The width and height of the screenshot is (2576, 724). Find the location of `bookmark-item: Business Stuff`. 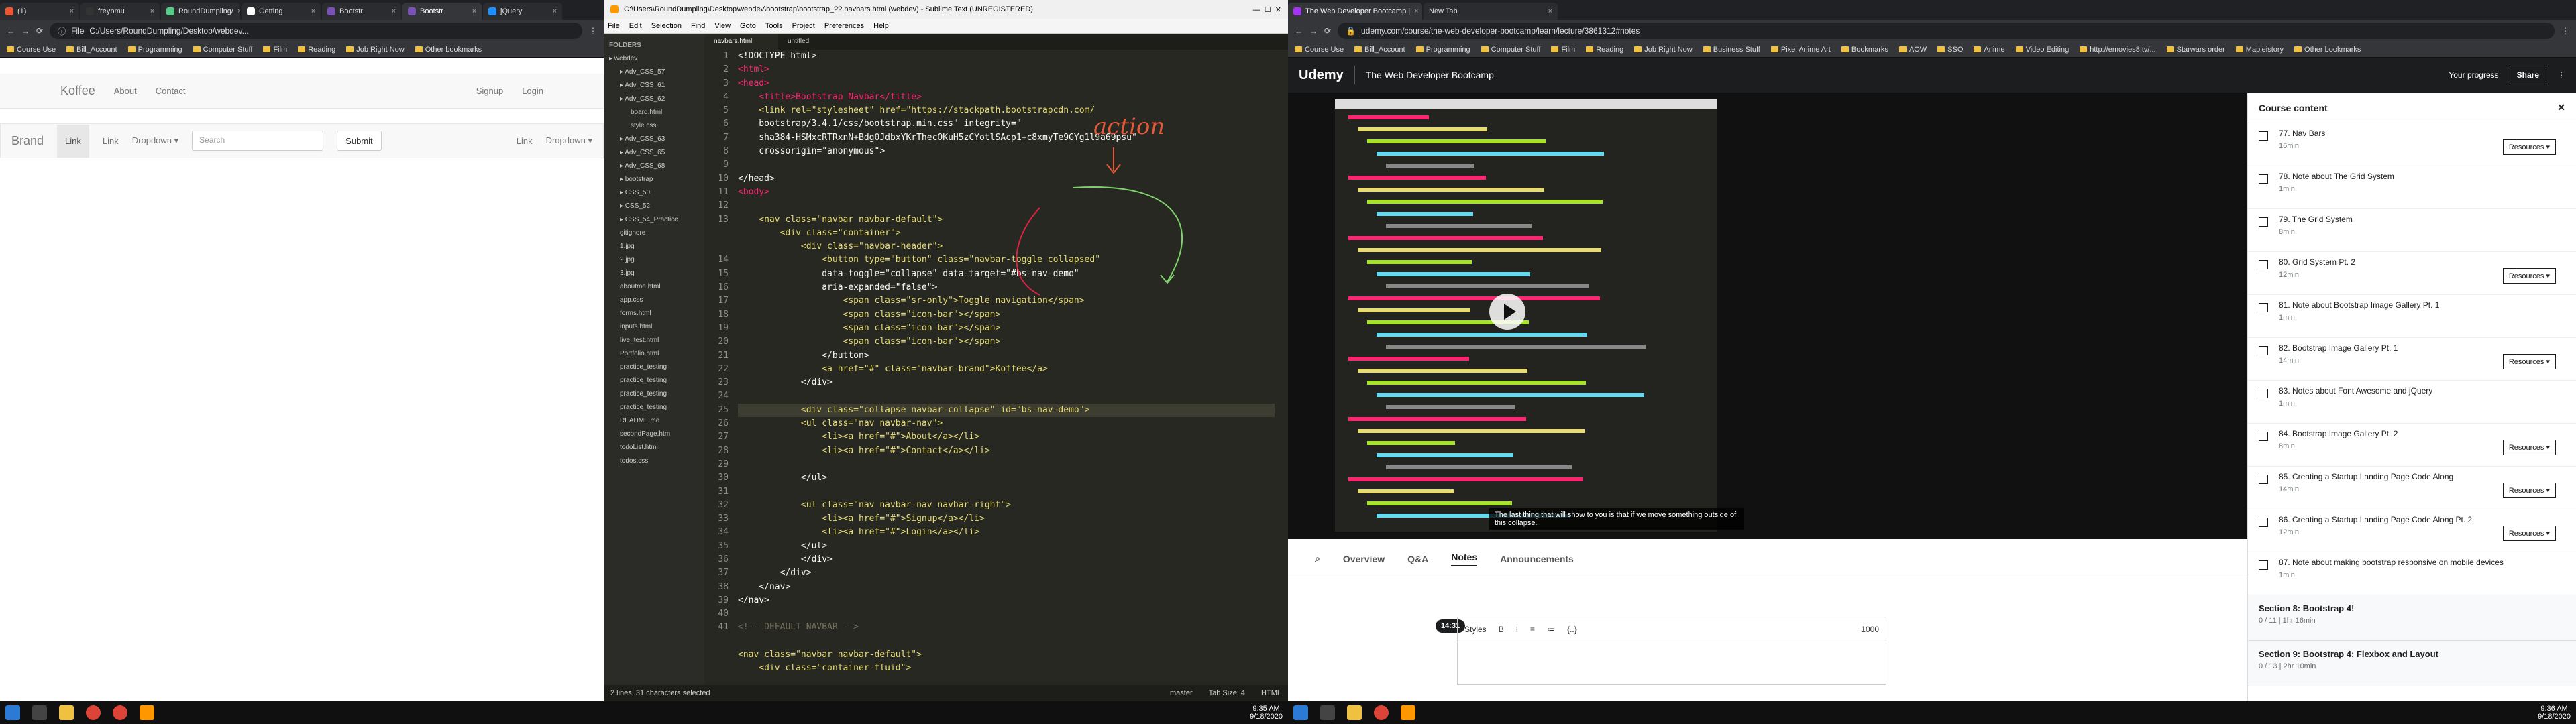

bookmark-item: Business Stuff is located at coordinates (1731, 50).